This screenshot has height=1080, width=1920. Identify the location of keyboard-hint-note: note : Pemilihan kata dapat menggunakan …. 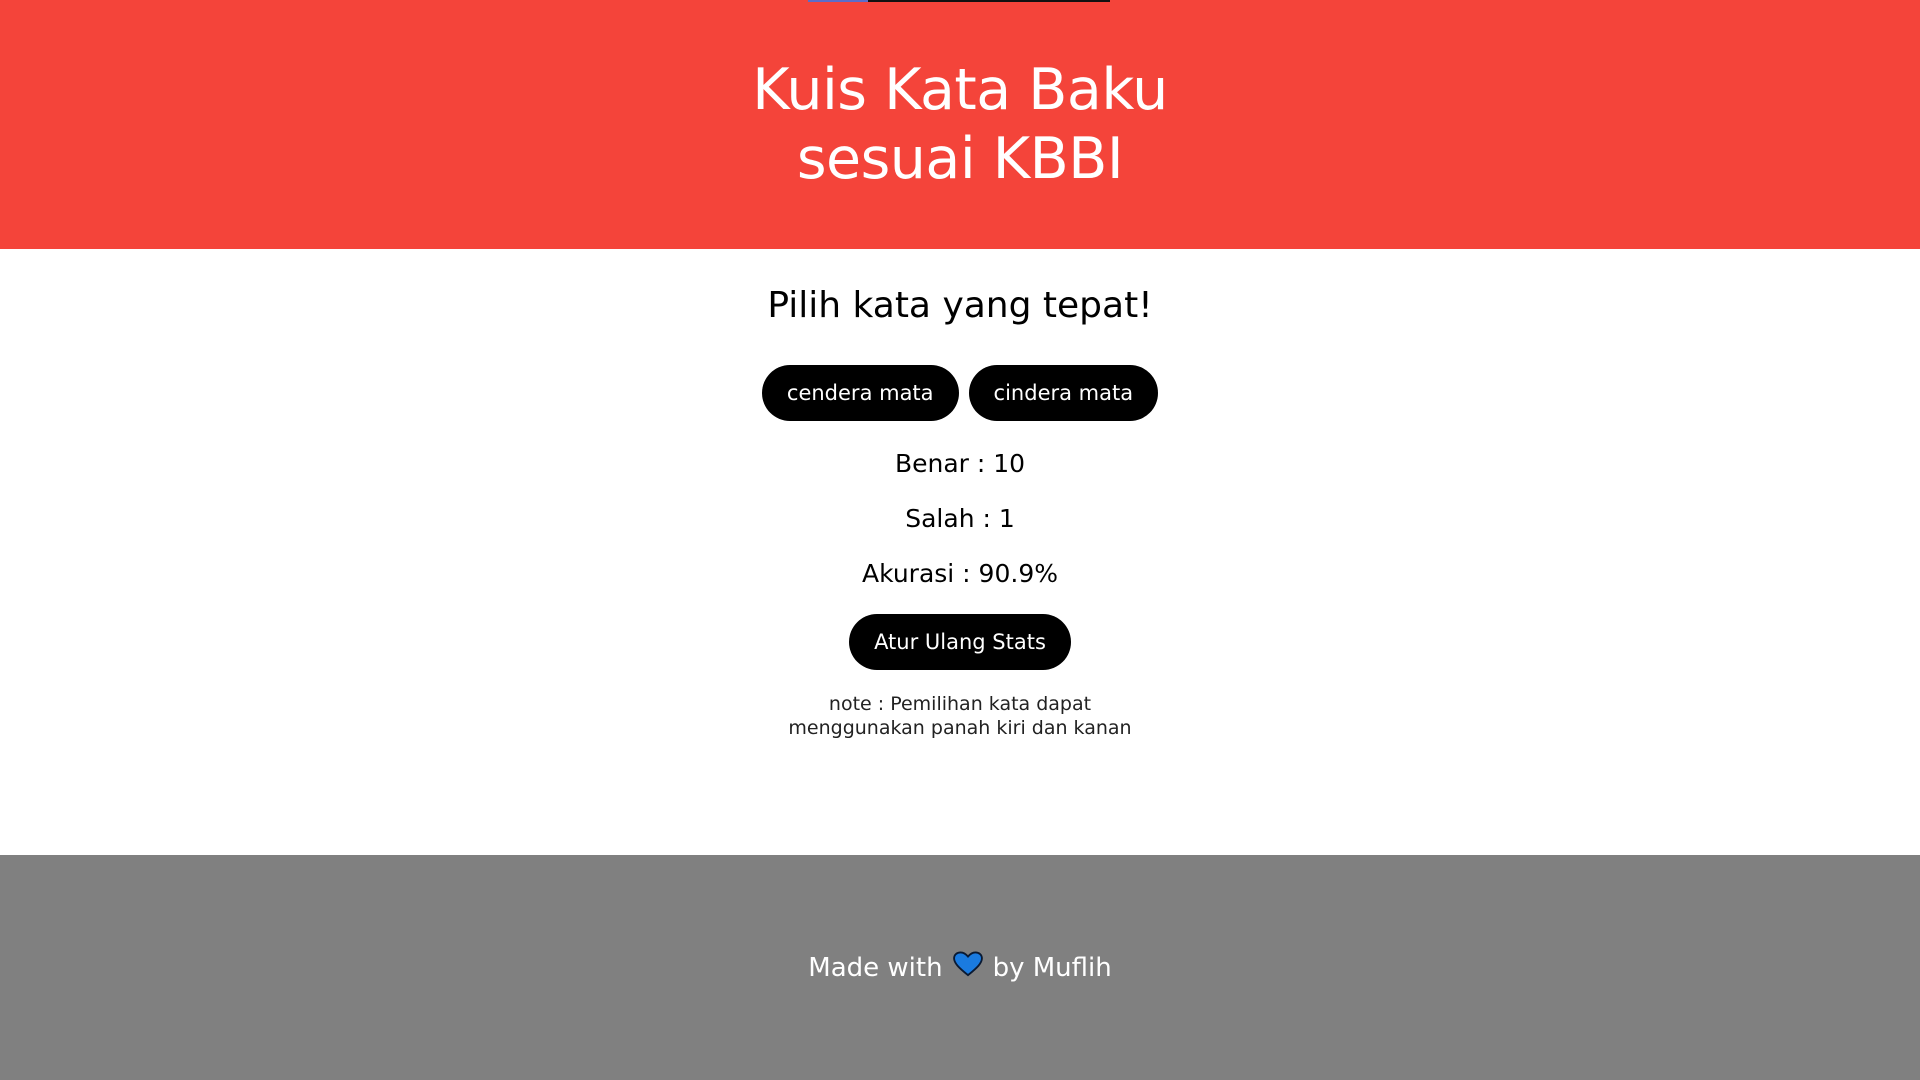
(960, 716).